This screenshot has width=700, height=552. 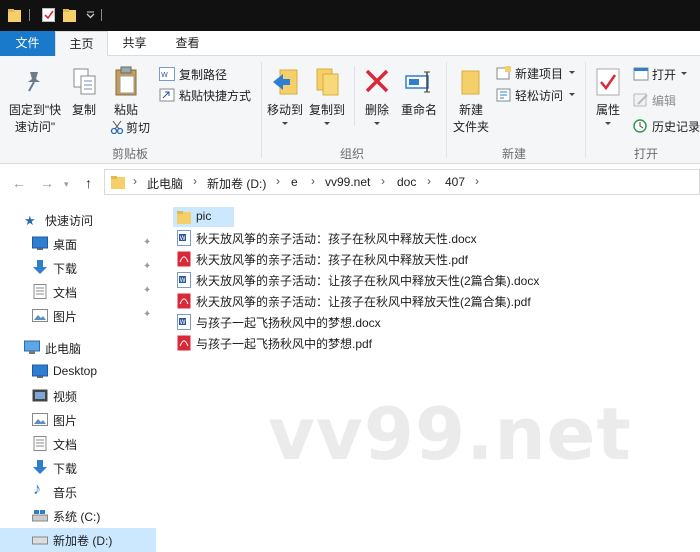 What do you see at coordinates (78, 244) in the screenshot?
I see `nav-desktop: 桌面 ✦` at bounding box center [78, 244].